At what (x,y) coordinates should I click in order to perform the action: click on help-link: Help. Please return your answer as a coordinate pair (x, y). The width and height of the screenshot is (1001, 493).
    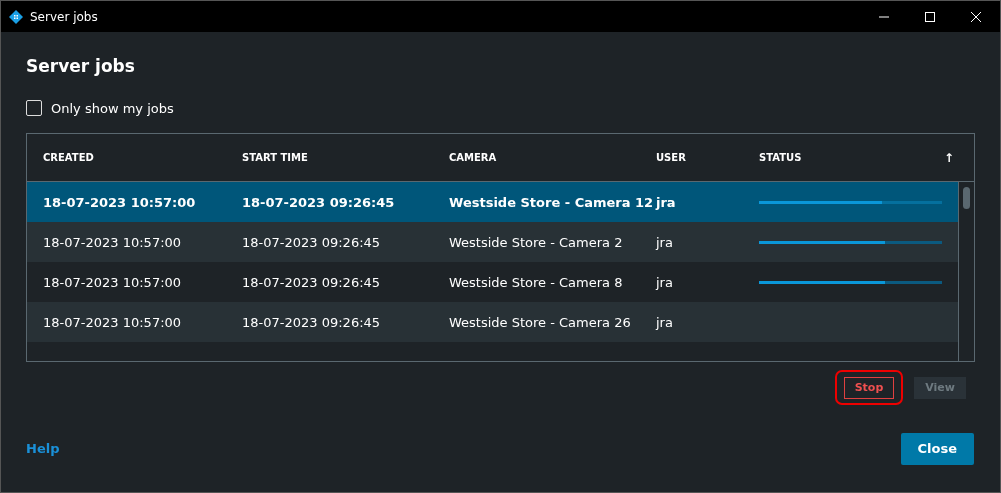
    Looking at the image, I should click on (43, 448).